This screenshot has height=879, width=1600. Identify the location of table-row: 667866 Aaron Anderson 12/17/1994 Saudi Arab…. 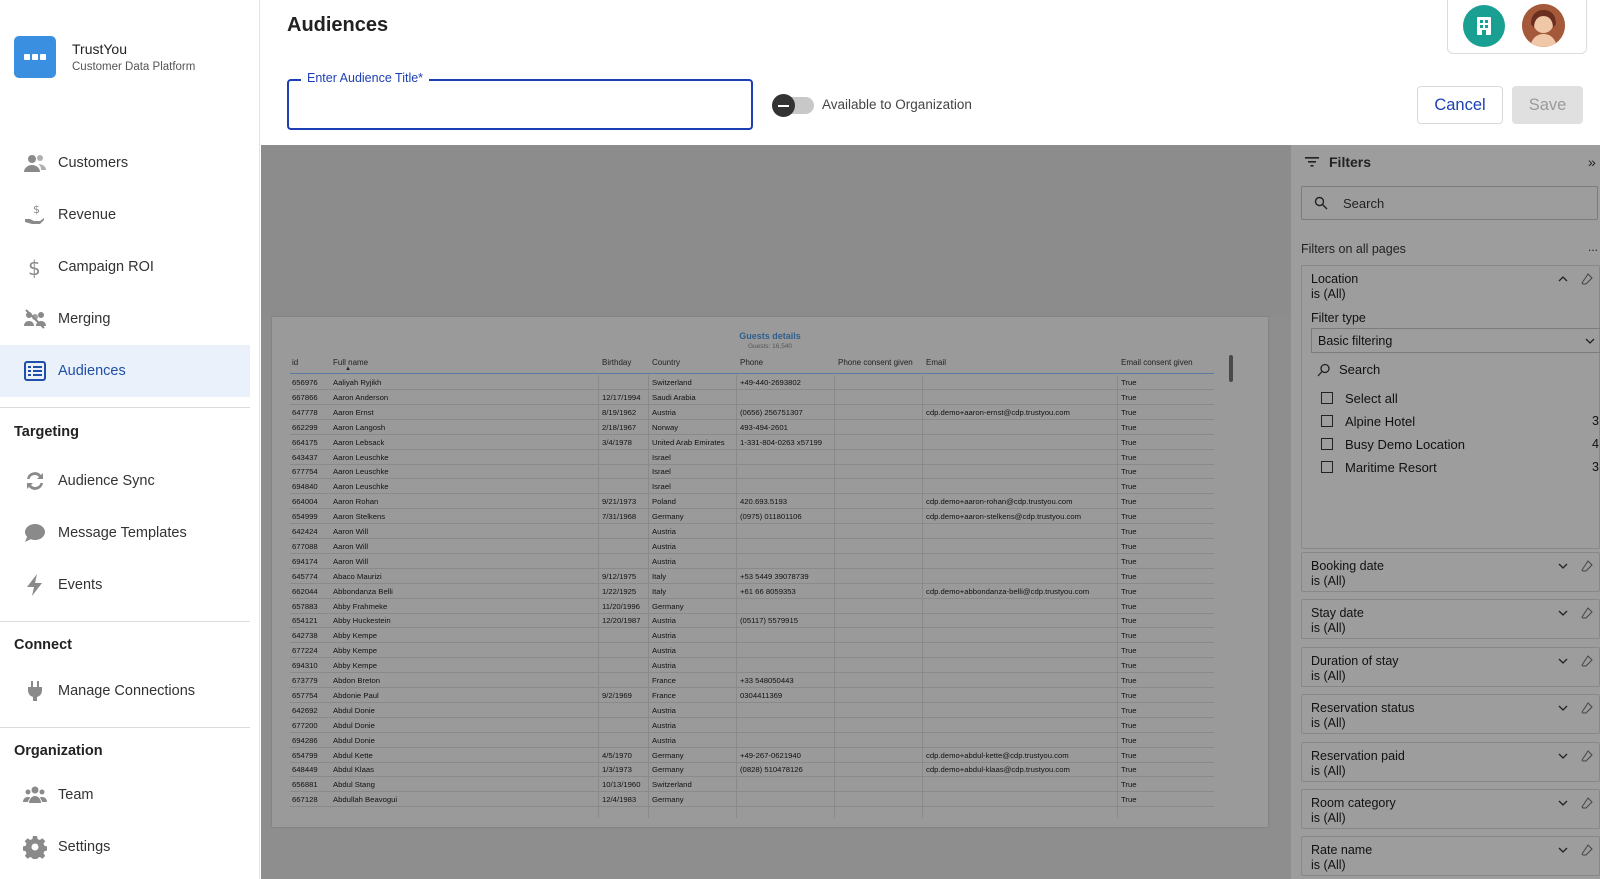
(752, 397).